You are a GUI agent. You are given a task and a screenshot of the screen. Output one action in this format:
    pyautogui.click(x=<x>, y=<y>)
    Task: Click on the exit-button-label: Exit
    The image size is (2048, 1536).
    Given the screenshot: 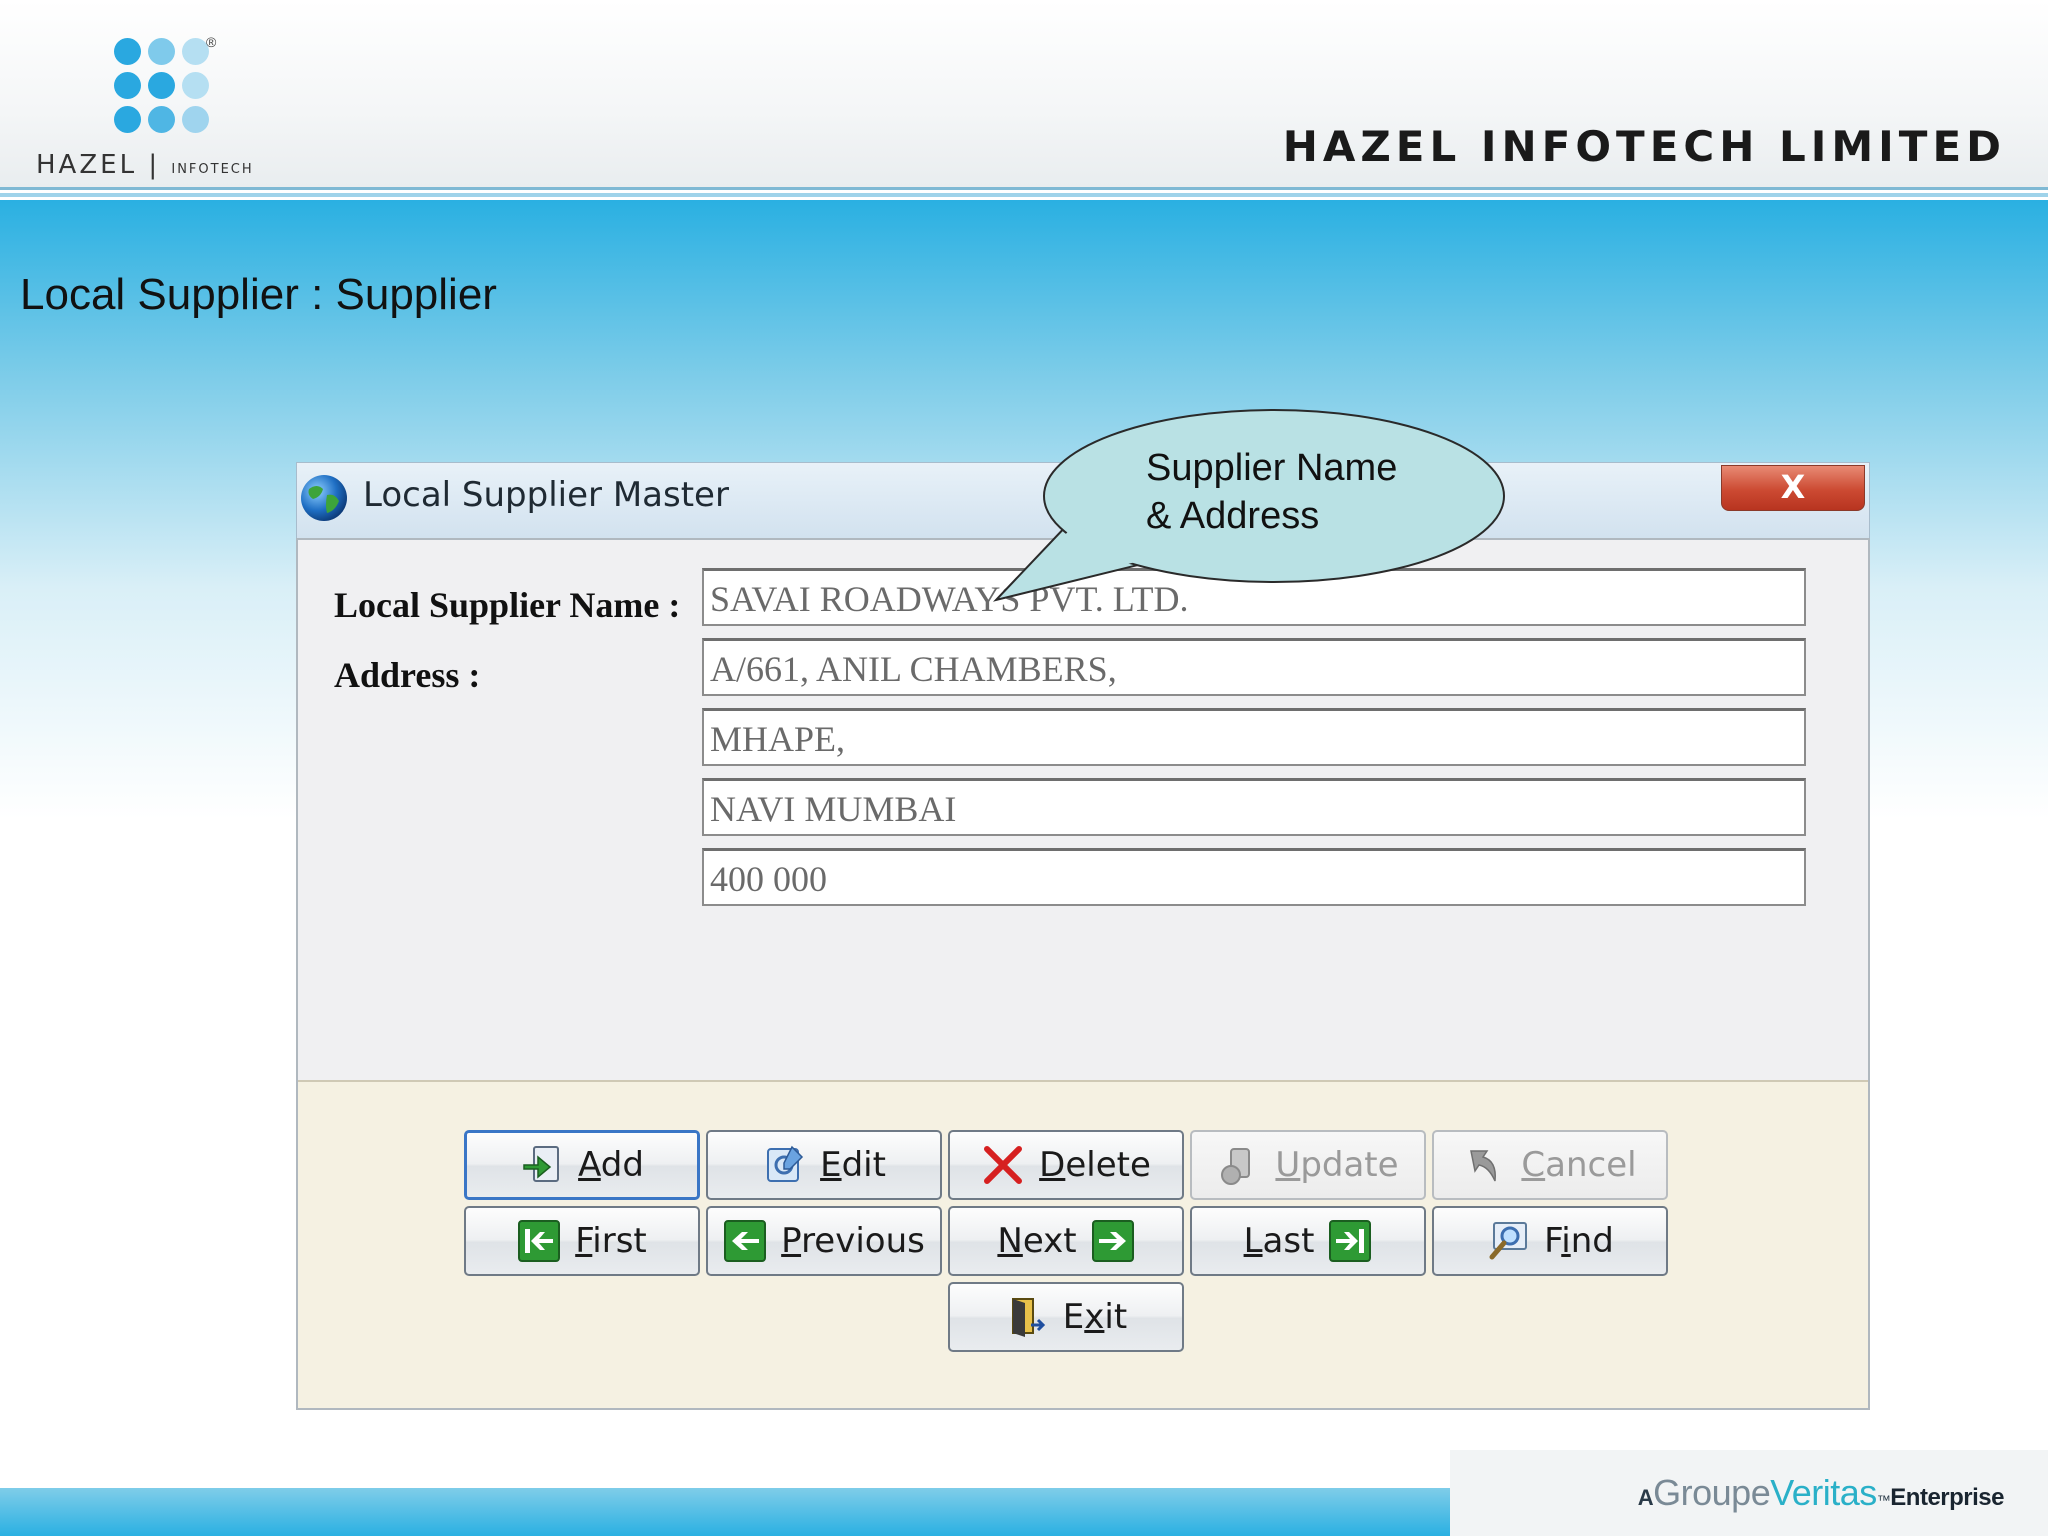 What is the action you would take?
    pyautogui.click(x=1095, y=1317)
    